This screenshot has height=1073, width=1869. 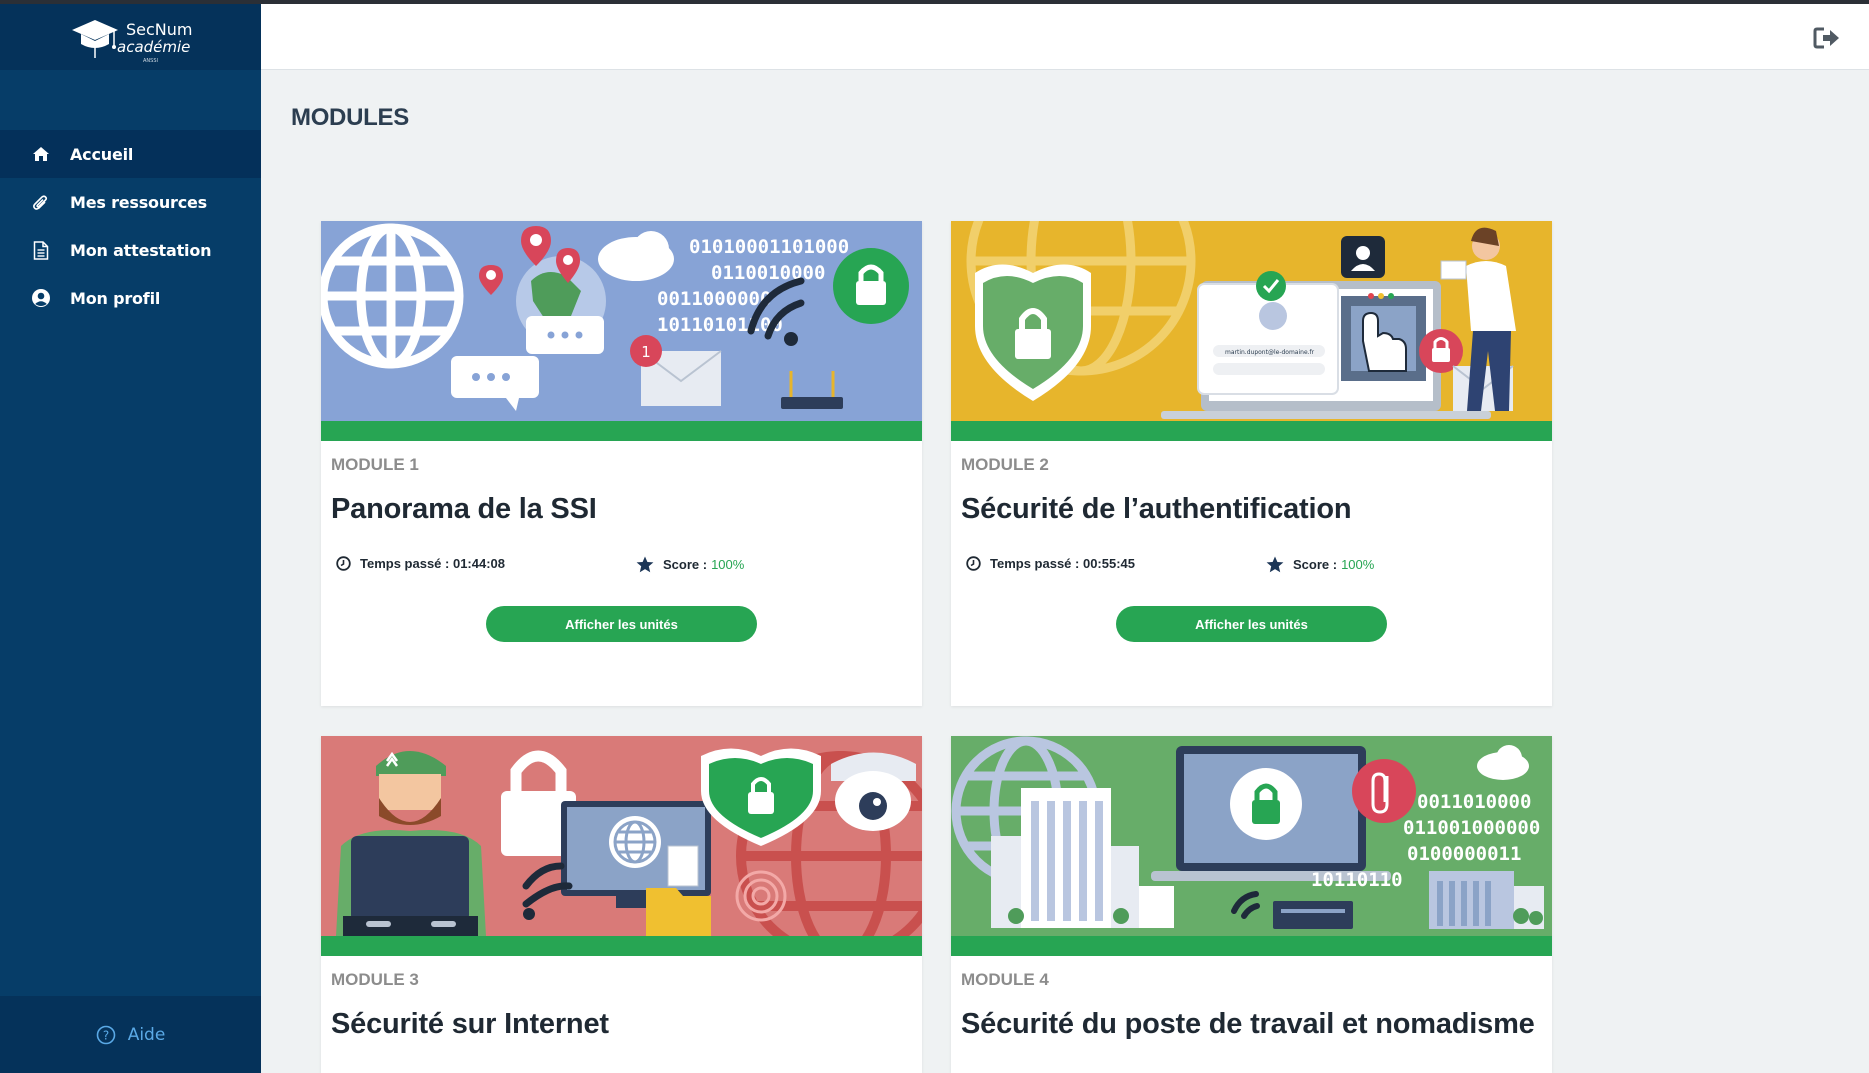 I want to click on module-banner-illustration: martin.dupont@le-domaine.fr, so click(x=1251, y=321).